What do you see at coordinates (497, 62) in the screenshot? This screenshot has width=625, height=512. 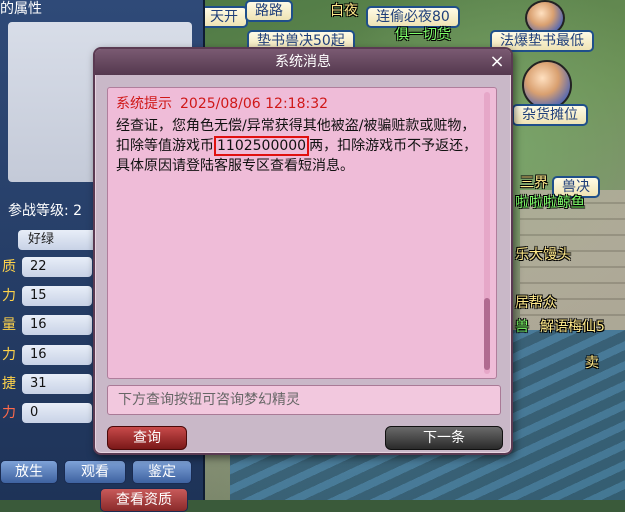 I see `close-icon: ×` at bounding box center [497, 62].